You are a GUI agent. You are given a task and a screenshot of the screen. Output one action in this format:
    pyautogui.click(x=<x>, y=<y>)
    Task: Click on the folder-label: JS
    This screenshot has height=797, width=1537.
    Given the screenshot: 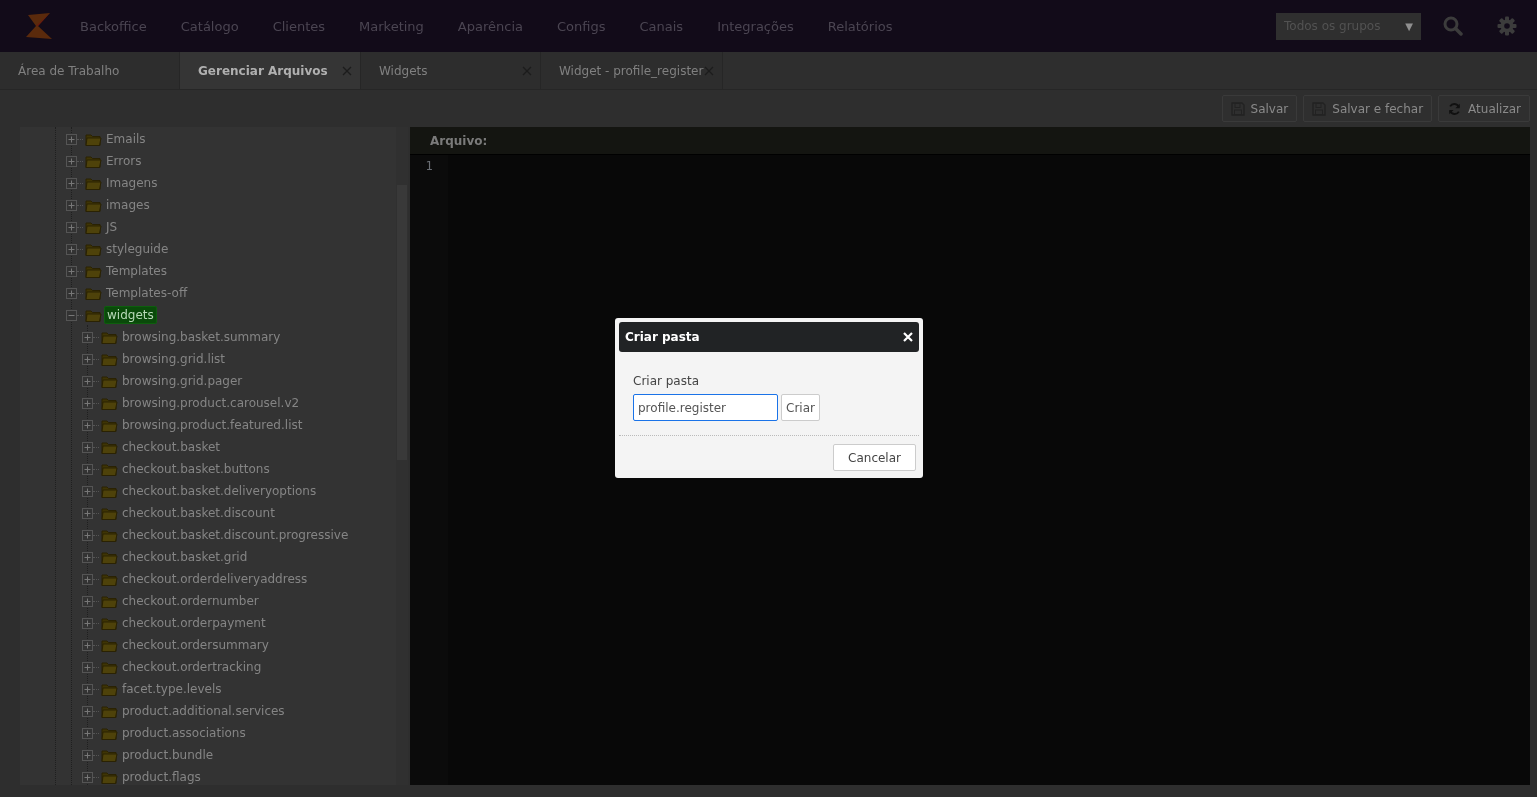 What is the action you would take?
    pyautogui.click(x=112, y=227)
    